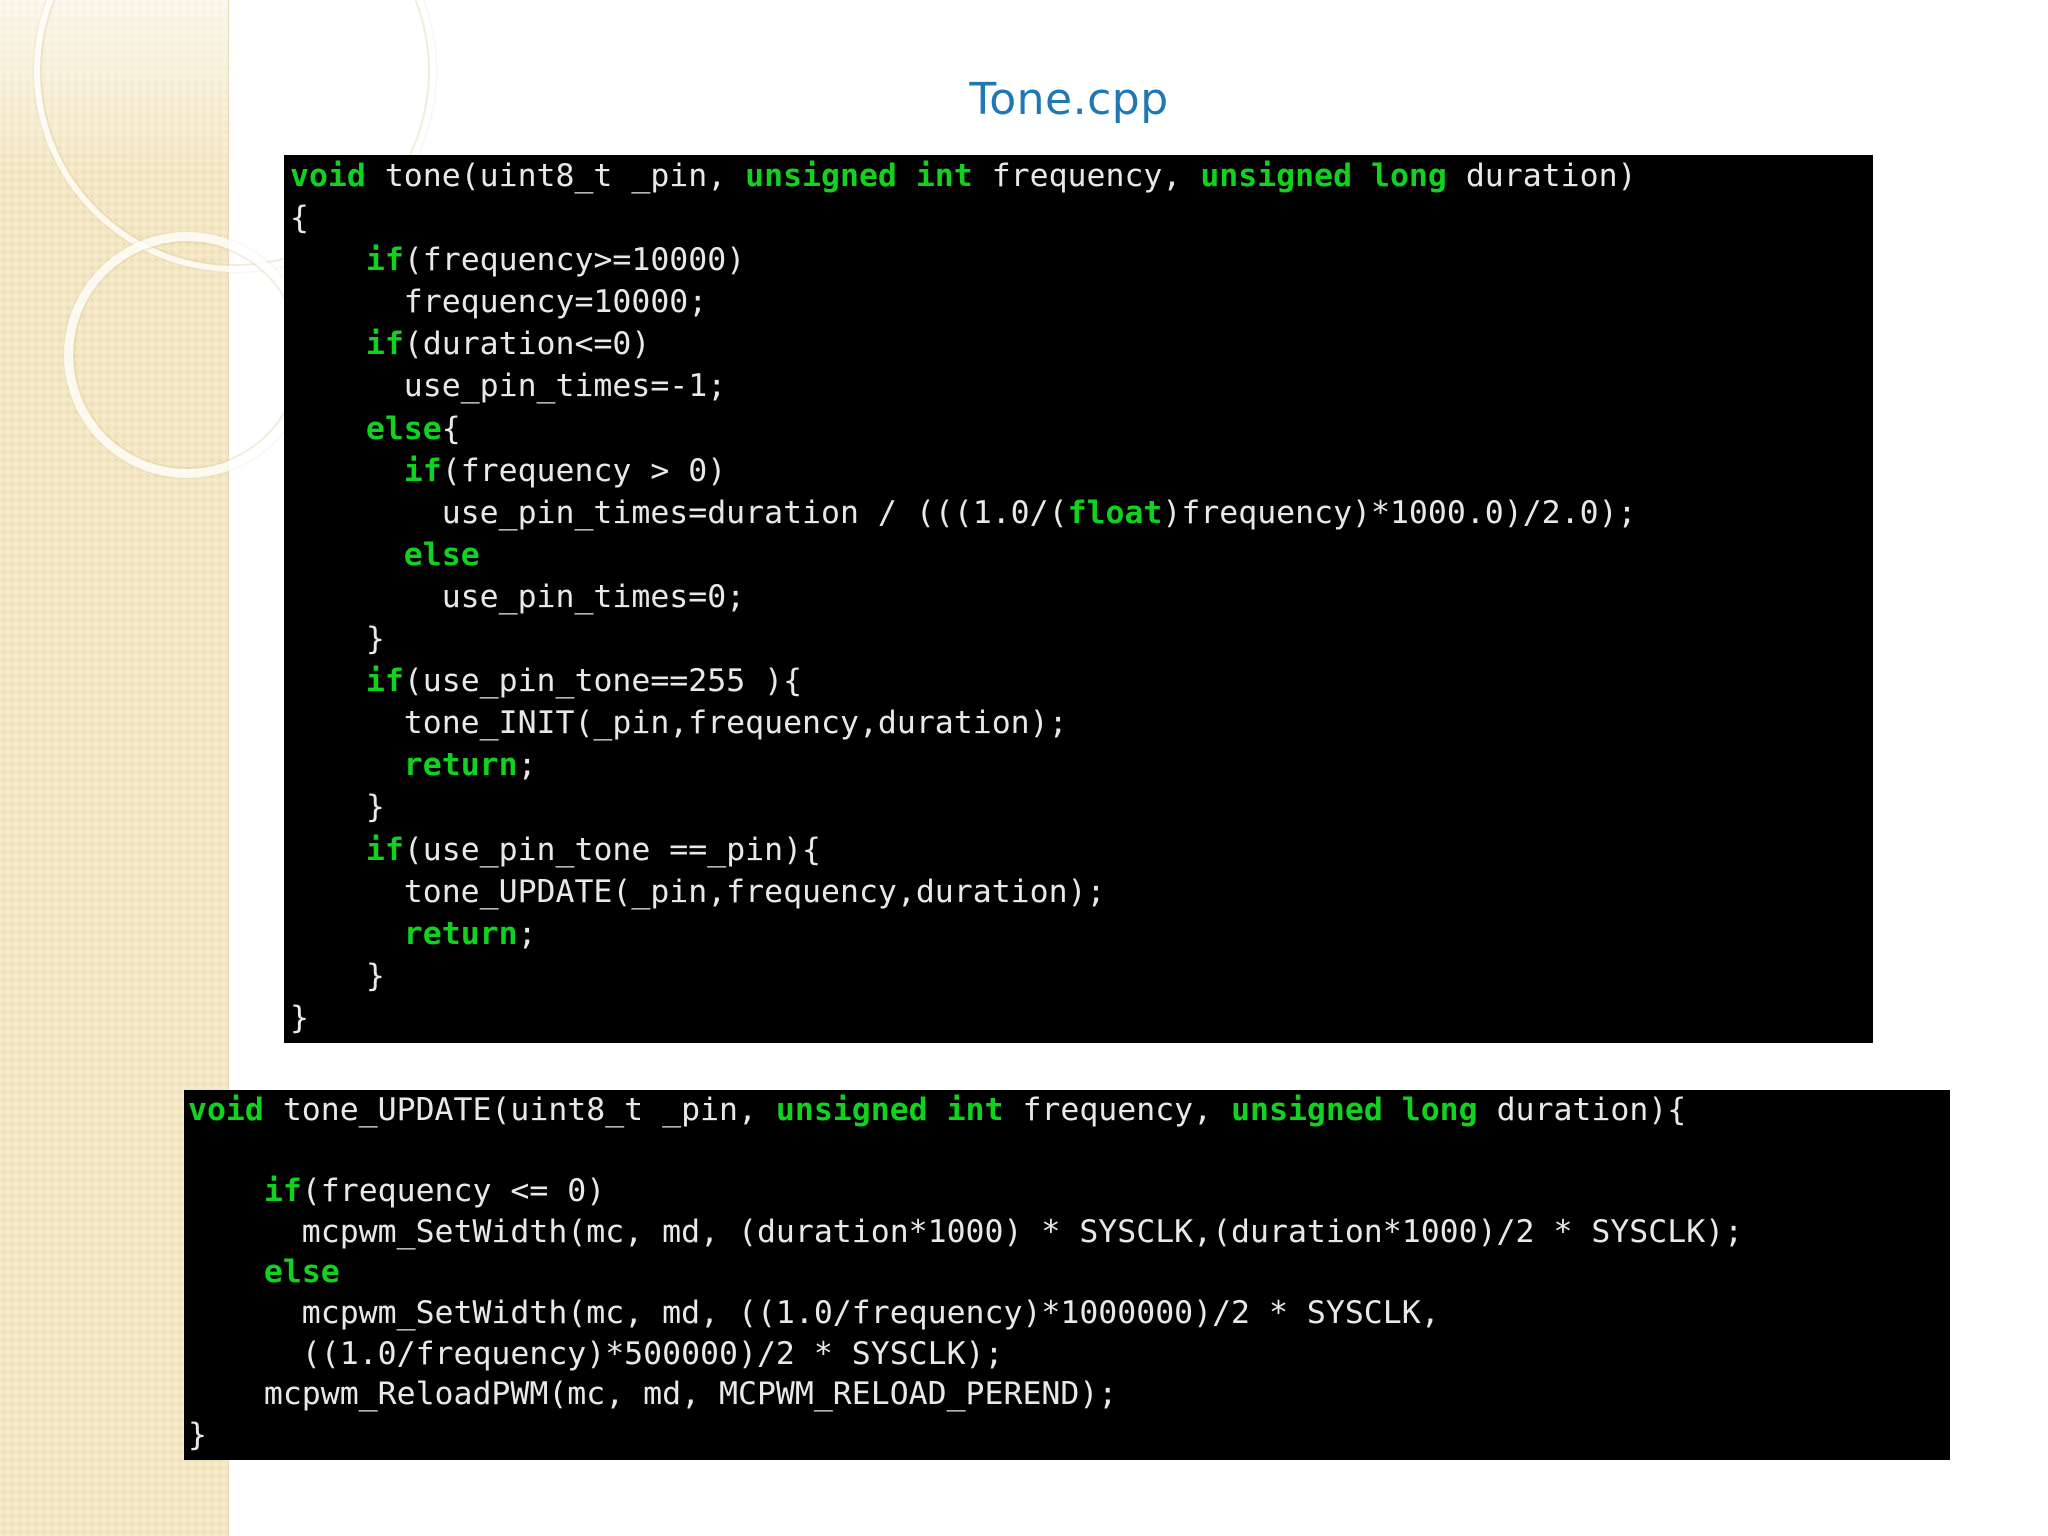 The width and height of the screenshot is (2048, 1536). I want to click on code-text: (frequency>=10000), so click(574, 260).